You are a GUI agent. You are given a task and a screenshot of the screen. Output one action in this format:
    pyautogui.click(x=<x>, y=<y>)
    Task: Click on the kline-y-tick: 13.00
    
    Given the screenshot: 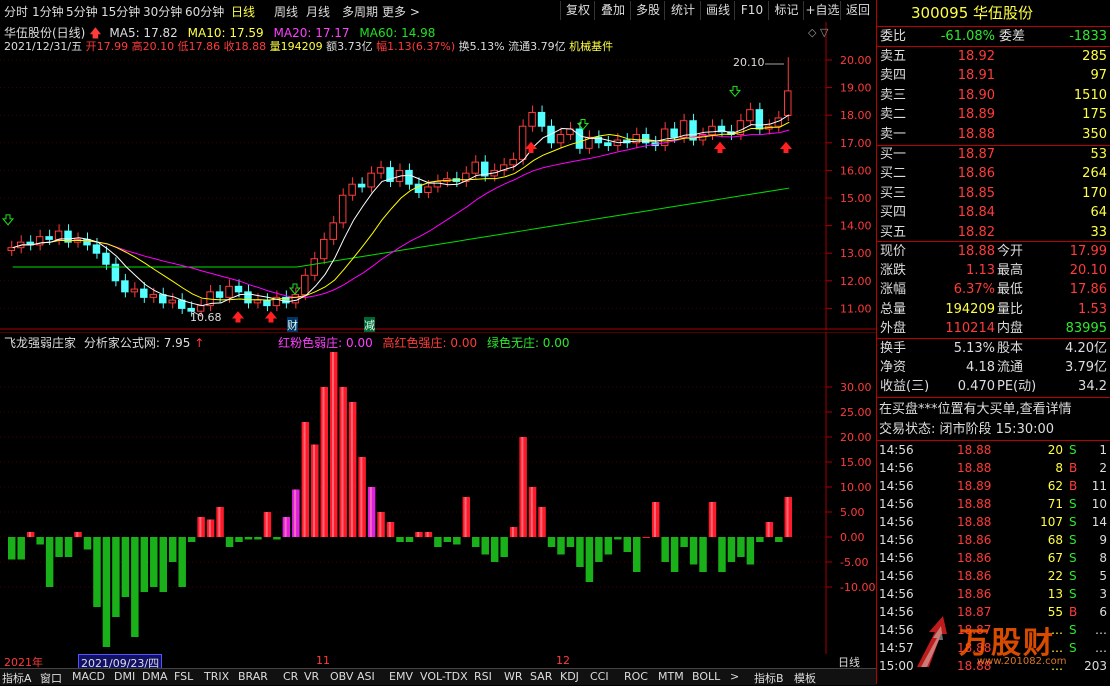 What is the action you would take?
    pyautogui.click(x=856, y=253)
    